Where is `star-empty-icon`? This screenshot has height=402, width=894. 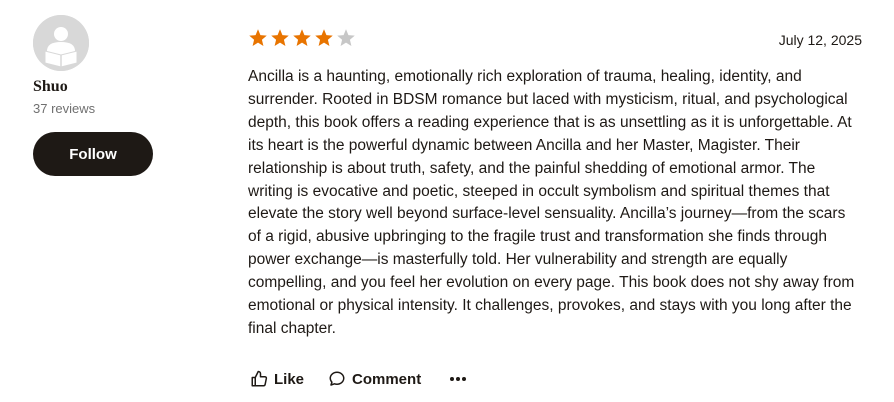 star-empty-icon is located at coordinates (346, 37).